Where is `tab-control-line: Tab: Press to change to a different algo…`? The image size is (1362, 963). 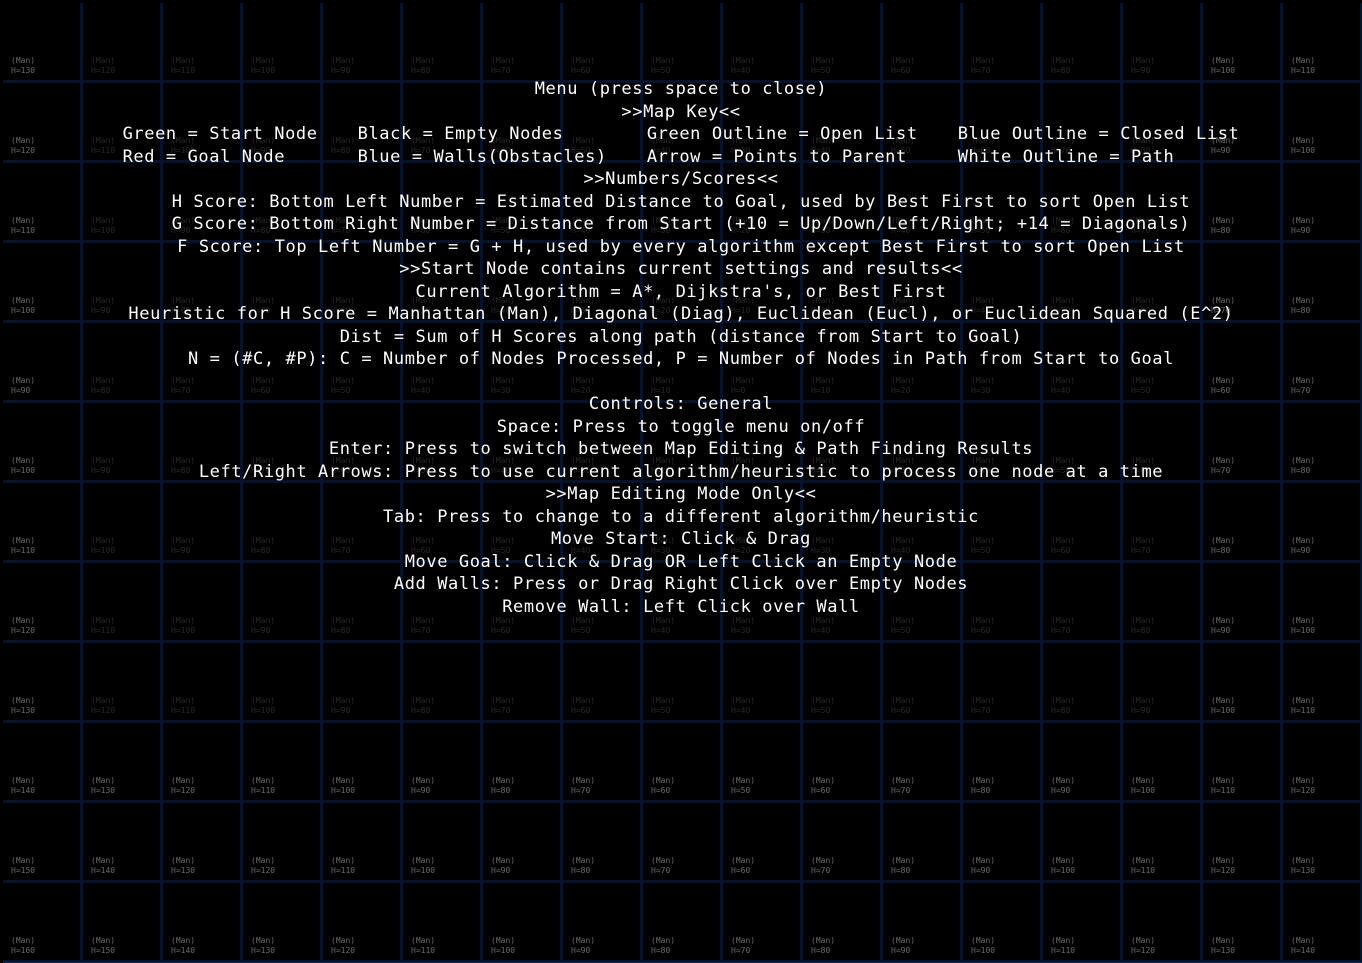 tab-control-line: Tab: Press to change to a different algo… is located at coordinates (681, 516).